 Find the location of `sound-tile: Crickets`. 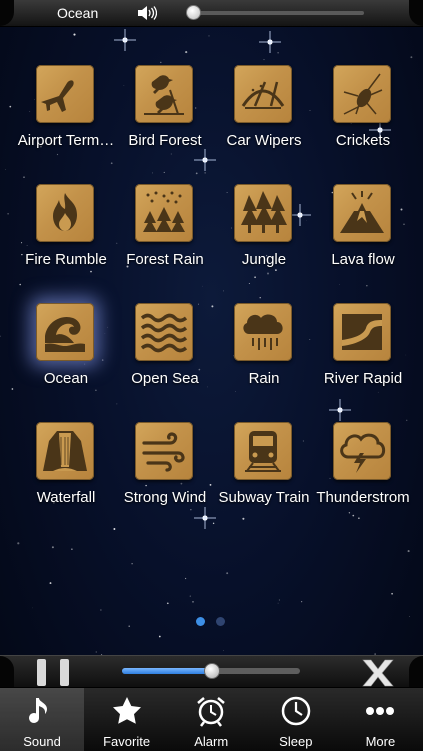

sound-tile: Crickets is located at coordinates (363, 112).